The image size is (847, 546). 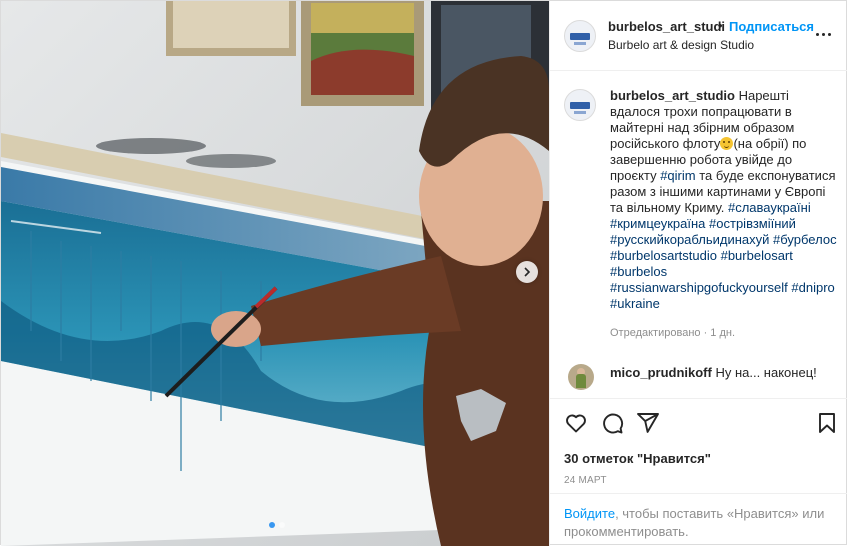 What do you see at coordinates (638, 271) in the screenshot?
I see `hashtag-link: #burbelos` at bounding box center [638, 271].